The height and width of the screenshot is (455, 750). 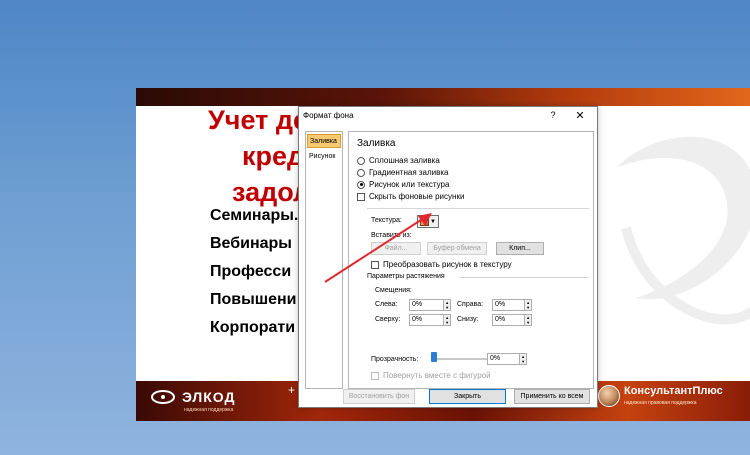 I want to click on dialog-title: Формат фона, so click(x=328, y=115).